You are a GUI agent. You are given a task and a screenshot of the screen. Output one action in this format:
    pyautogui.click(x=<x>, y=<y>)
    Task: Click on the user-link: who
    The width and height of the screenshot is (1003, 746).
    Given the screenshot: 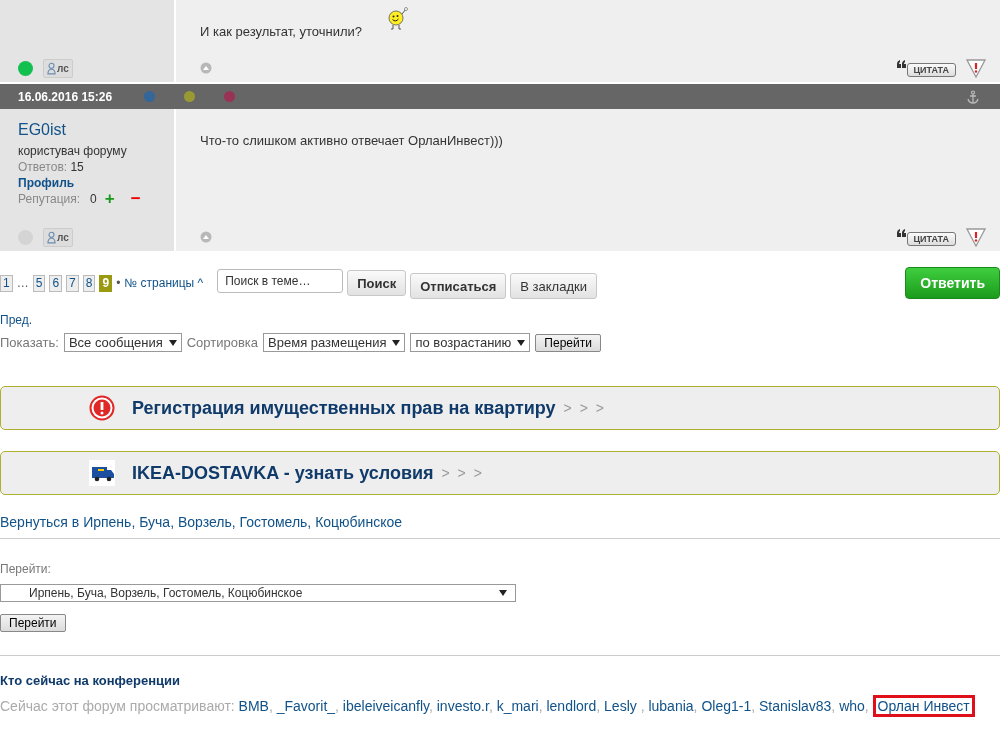 What is the action you would take?
    pyautogui.click(x=852, y=706)
    